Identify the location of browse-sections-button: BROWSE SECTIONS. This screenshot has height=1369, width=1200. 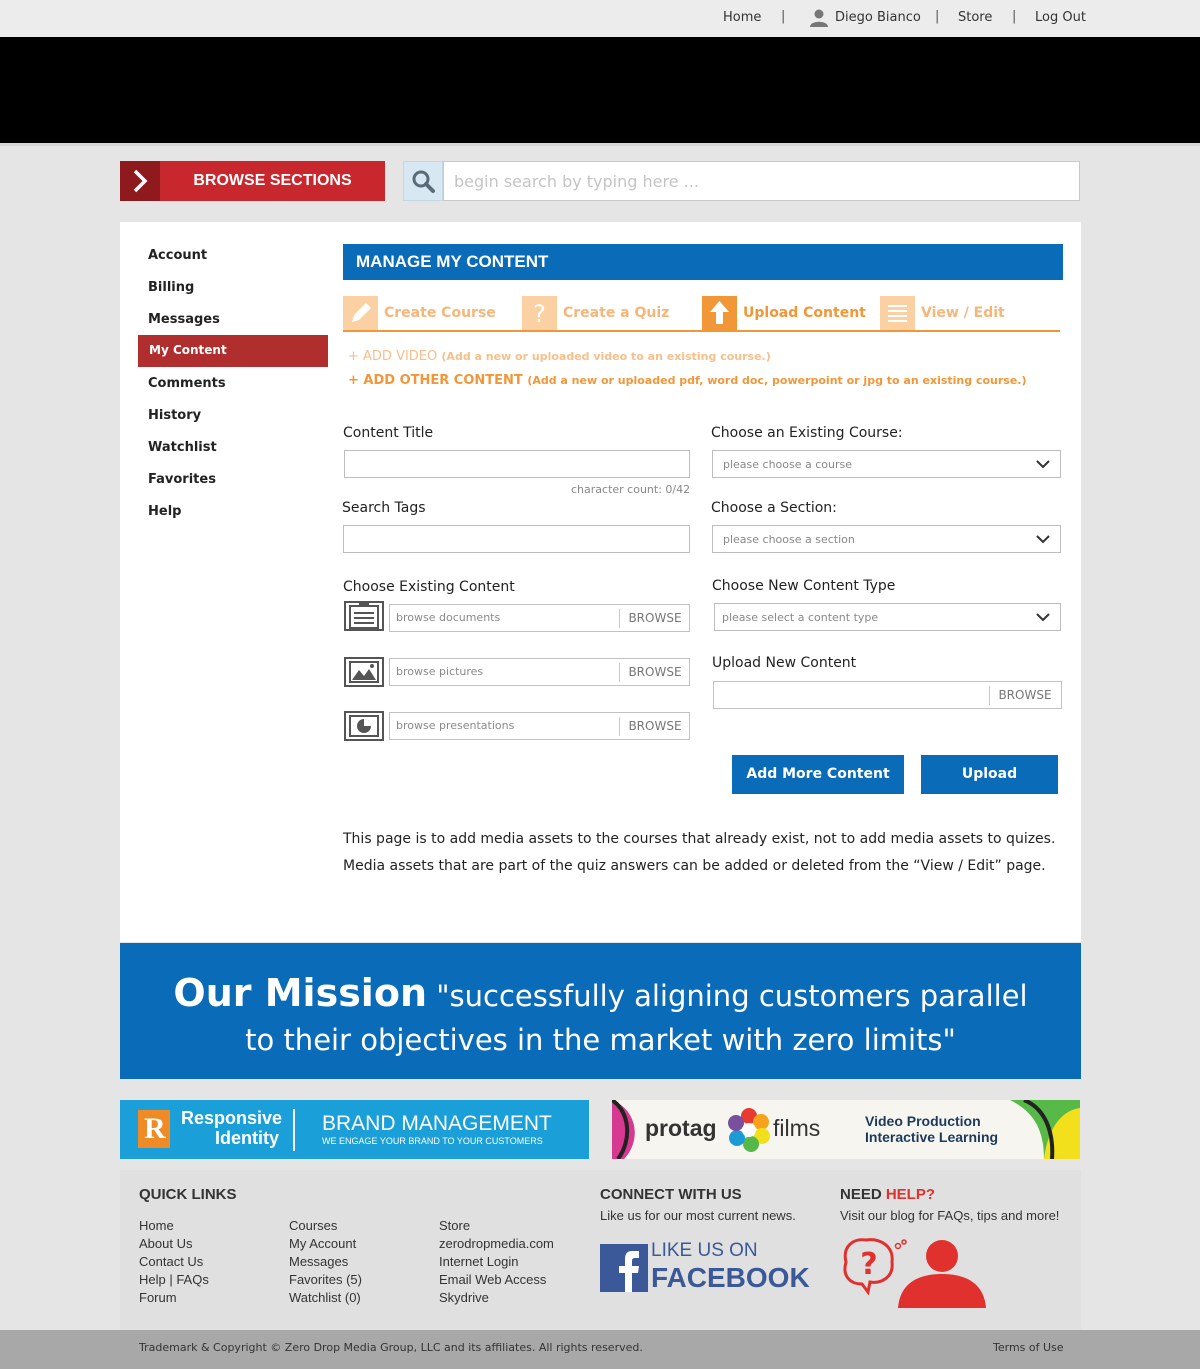
(252, 181).